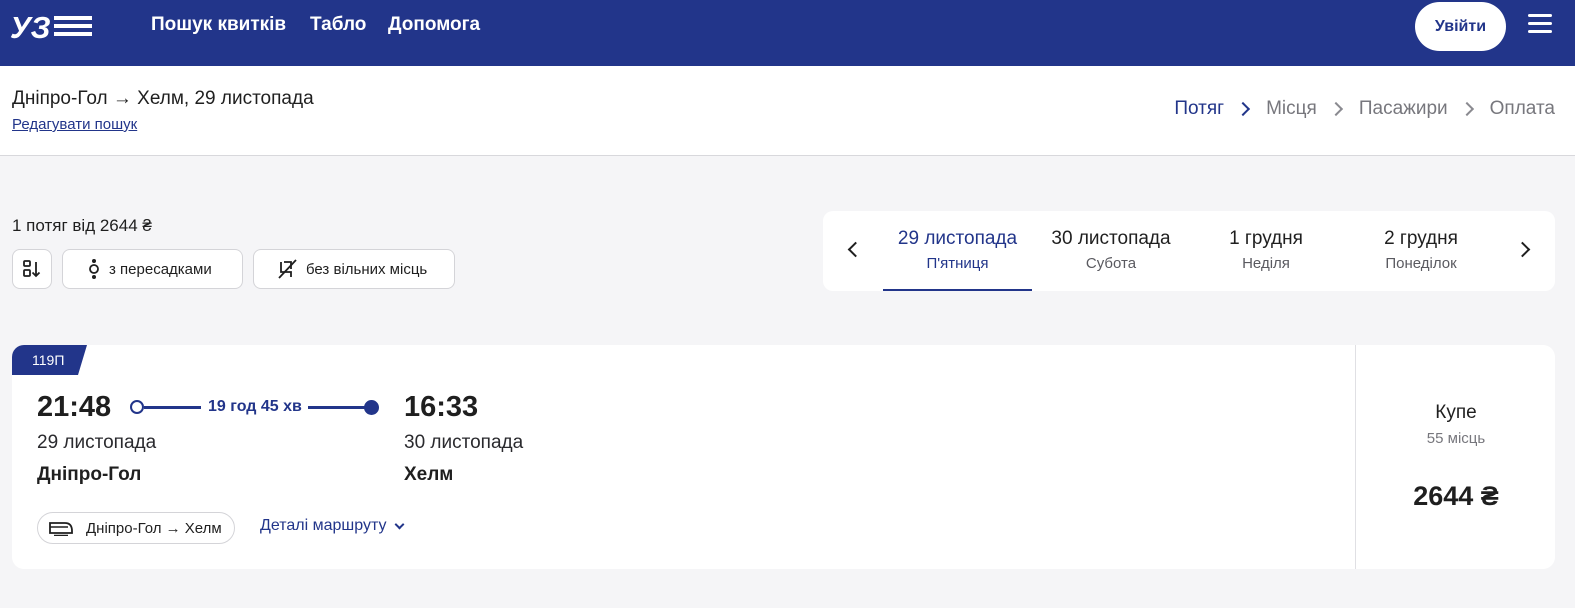 Image resolution: width=1575 pixels, height=608 pixels. Describe the element at coordinates (1455, 457) in the screenshot. I see `wagon-class-option: Купе 55 місць 2644 ₴` at that location.